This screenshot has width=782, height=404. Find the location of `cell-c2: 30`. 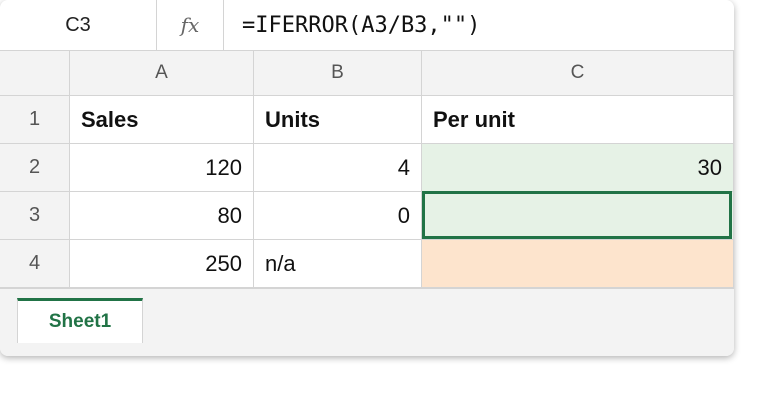

cell-c2: 30 is located at coordinates (578, 168).